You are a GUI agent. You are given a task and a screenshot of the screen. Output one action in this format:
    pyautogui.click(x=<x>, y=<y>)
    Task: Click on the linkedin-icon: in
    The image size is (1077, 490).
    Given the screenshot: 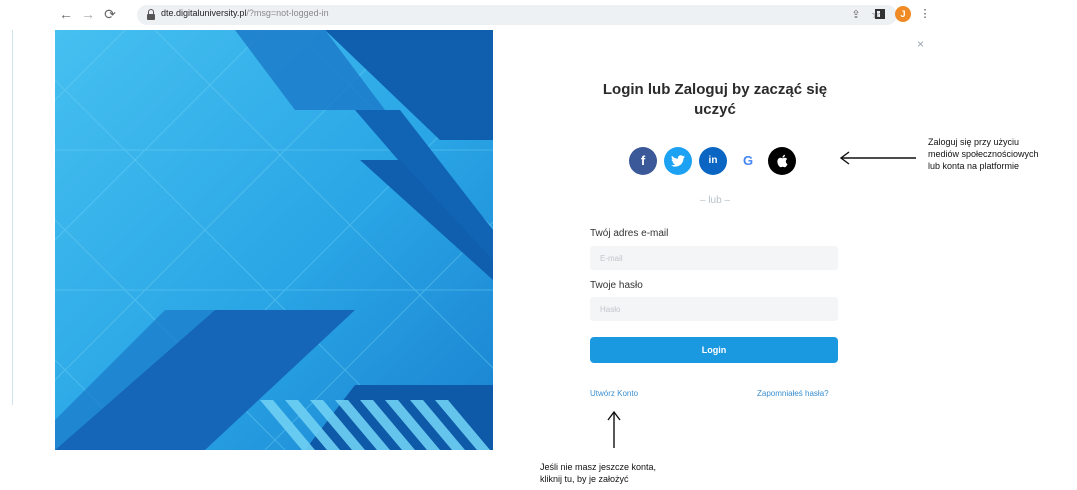 What is the action you would take?
    pyautogui.click(x=713, y=161)
    